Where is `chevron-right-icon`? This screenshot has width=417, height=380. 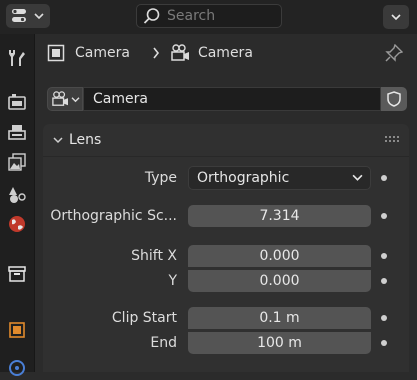 chevron-right-icon is located at coordinates (156, 53).